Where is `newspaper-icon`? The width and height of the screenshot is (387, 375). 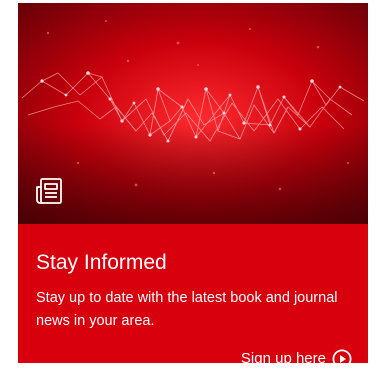 newspaper-icon is located at coordinates (49, 191).